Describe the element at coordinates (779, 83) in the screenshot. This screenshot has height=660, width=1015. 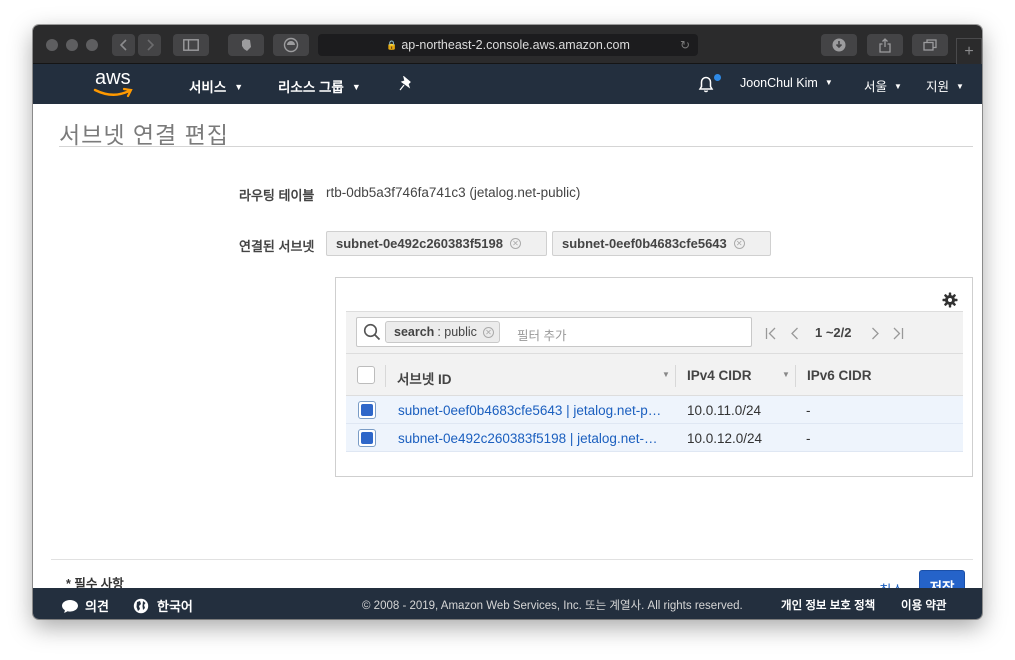
I see `user-name: JoonChul Kim` at that location.